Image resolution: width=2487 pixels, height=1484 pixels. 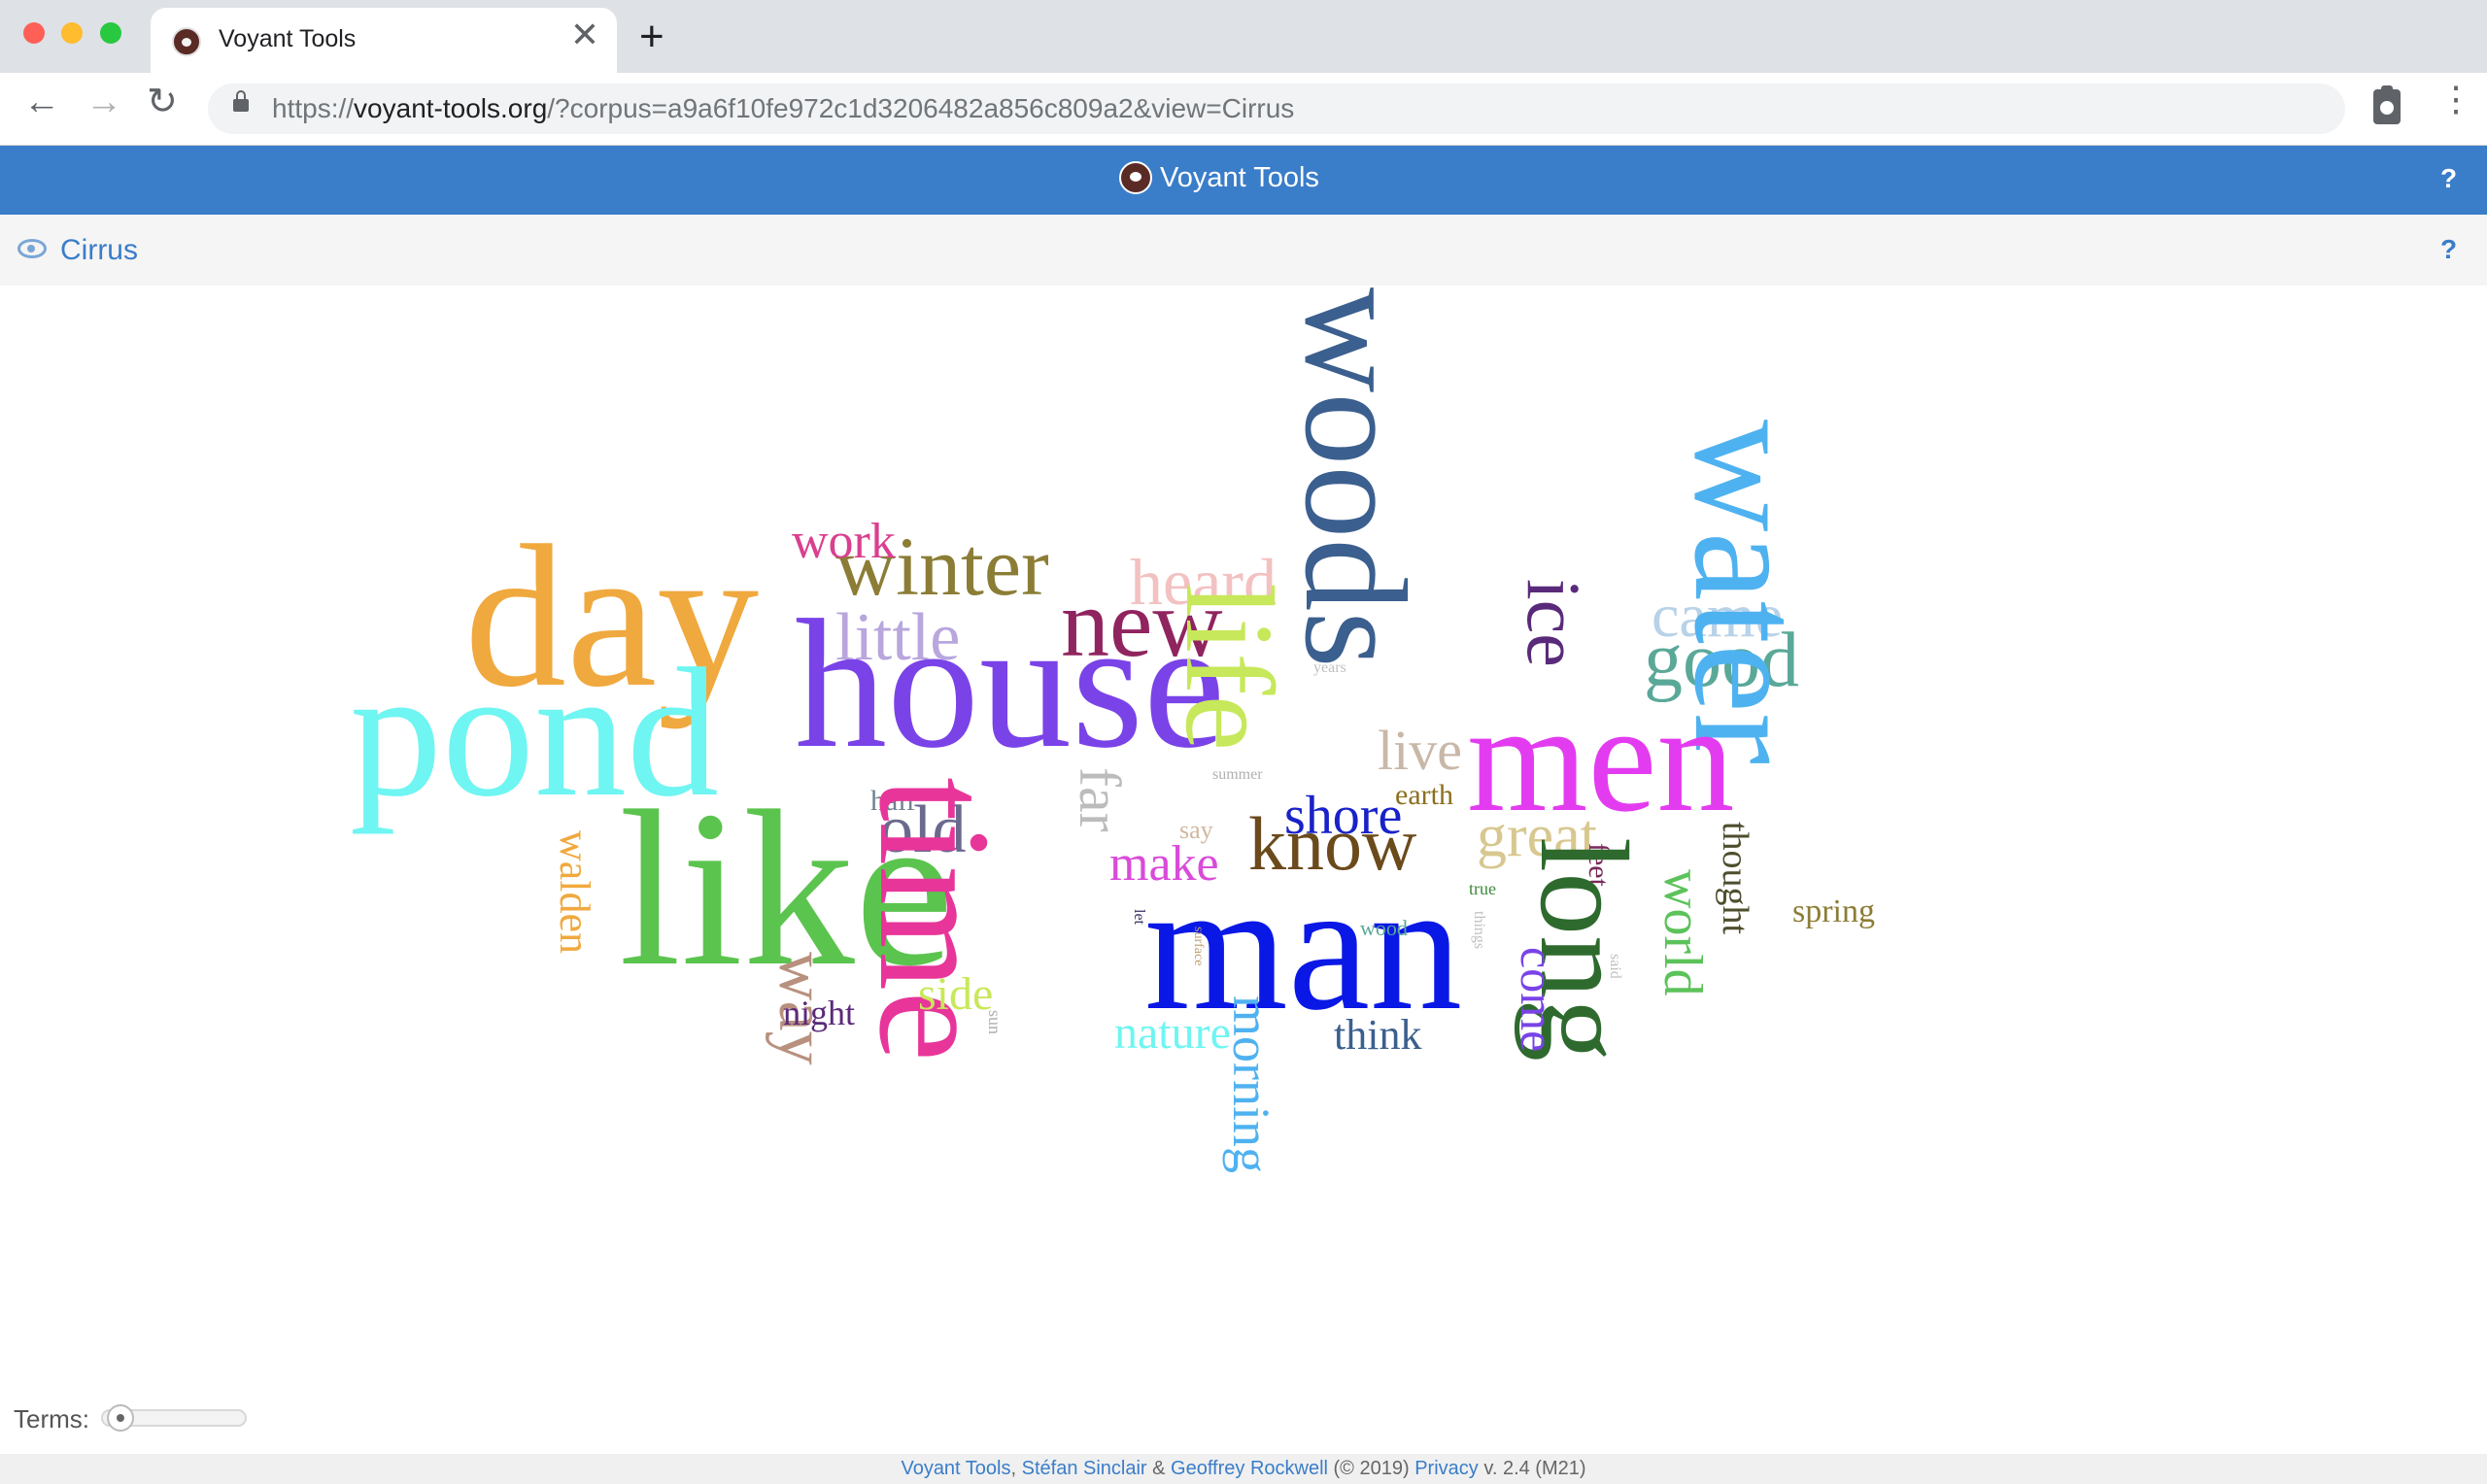 I want to click on term-summer: summer, so click(x=1237, y=775).